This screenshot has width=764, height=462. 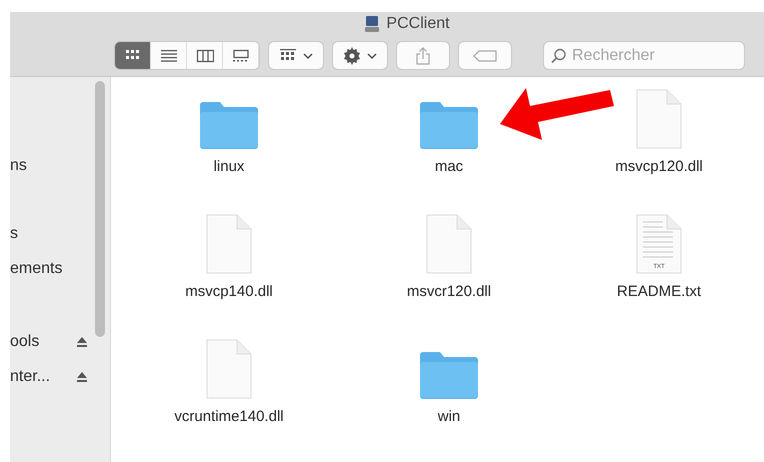 I want to click on search-icon, so click(x=559, y=56).